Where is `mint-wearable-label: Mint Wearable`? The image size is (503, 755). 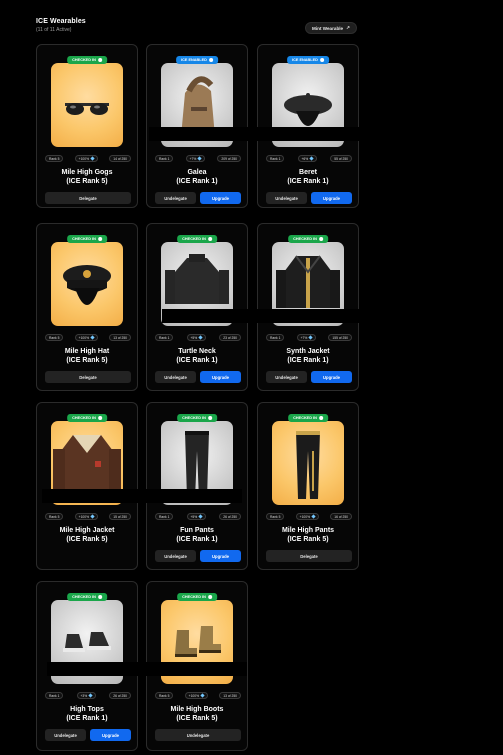 mint-wearable-label: Mint Wearable is located at coordinates (328, 28).